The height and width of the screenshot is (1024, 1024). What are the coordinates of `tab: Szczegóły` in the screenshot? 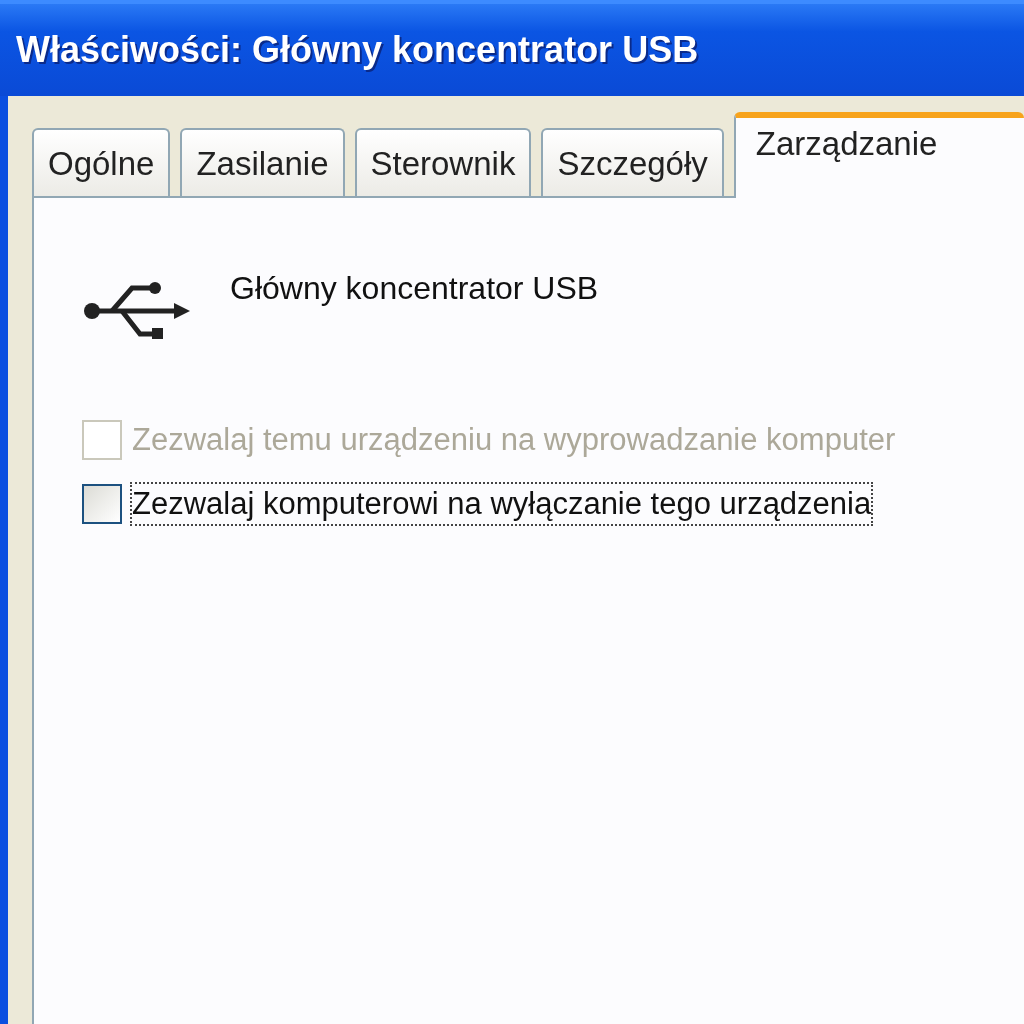 It's located at (632, 162).